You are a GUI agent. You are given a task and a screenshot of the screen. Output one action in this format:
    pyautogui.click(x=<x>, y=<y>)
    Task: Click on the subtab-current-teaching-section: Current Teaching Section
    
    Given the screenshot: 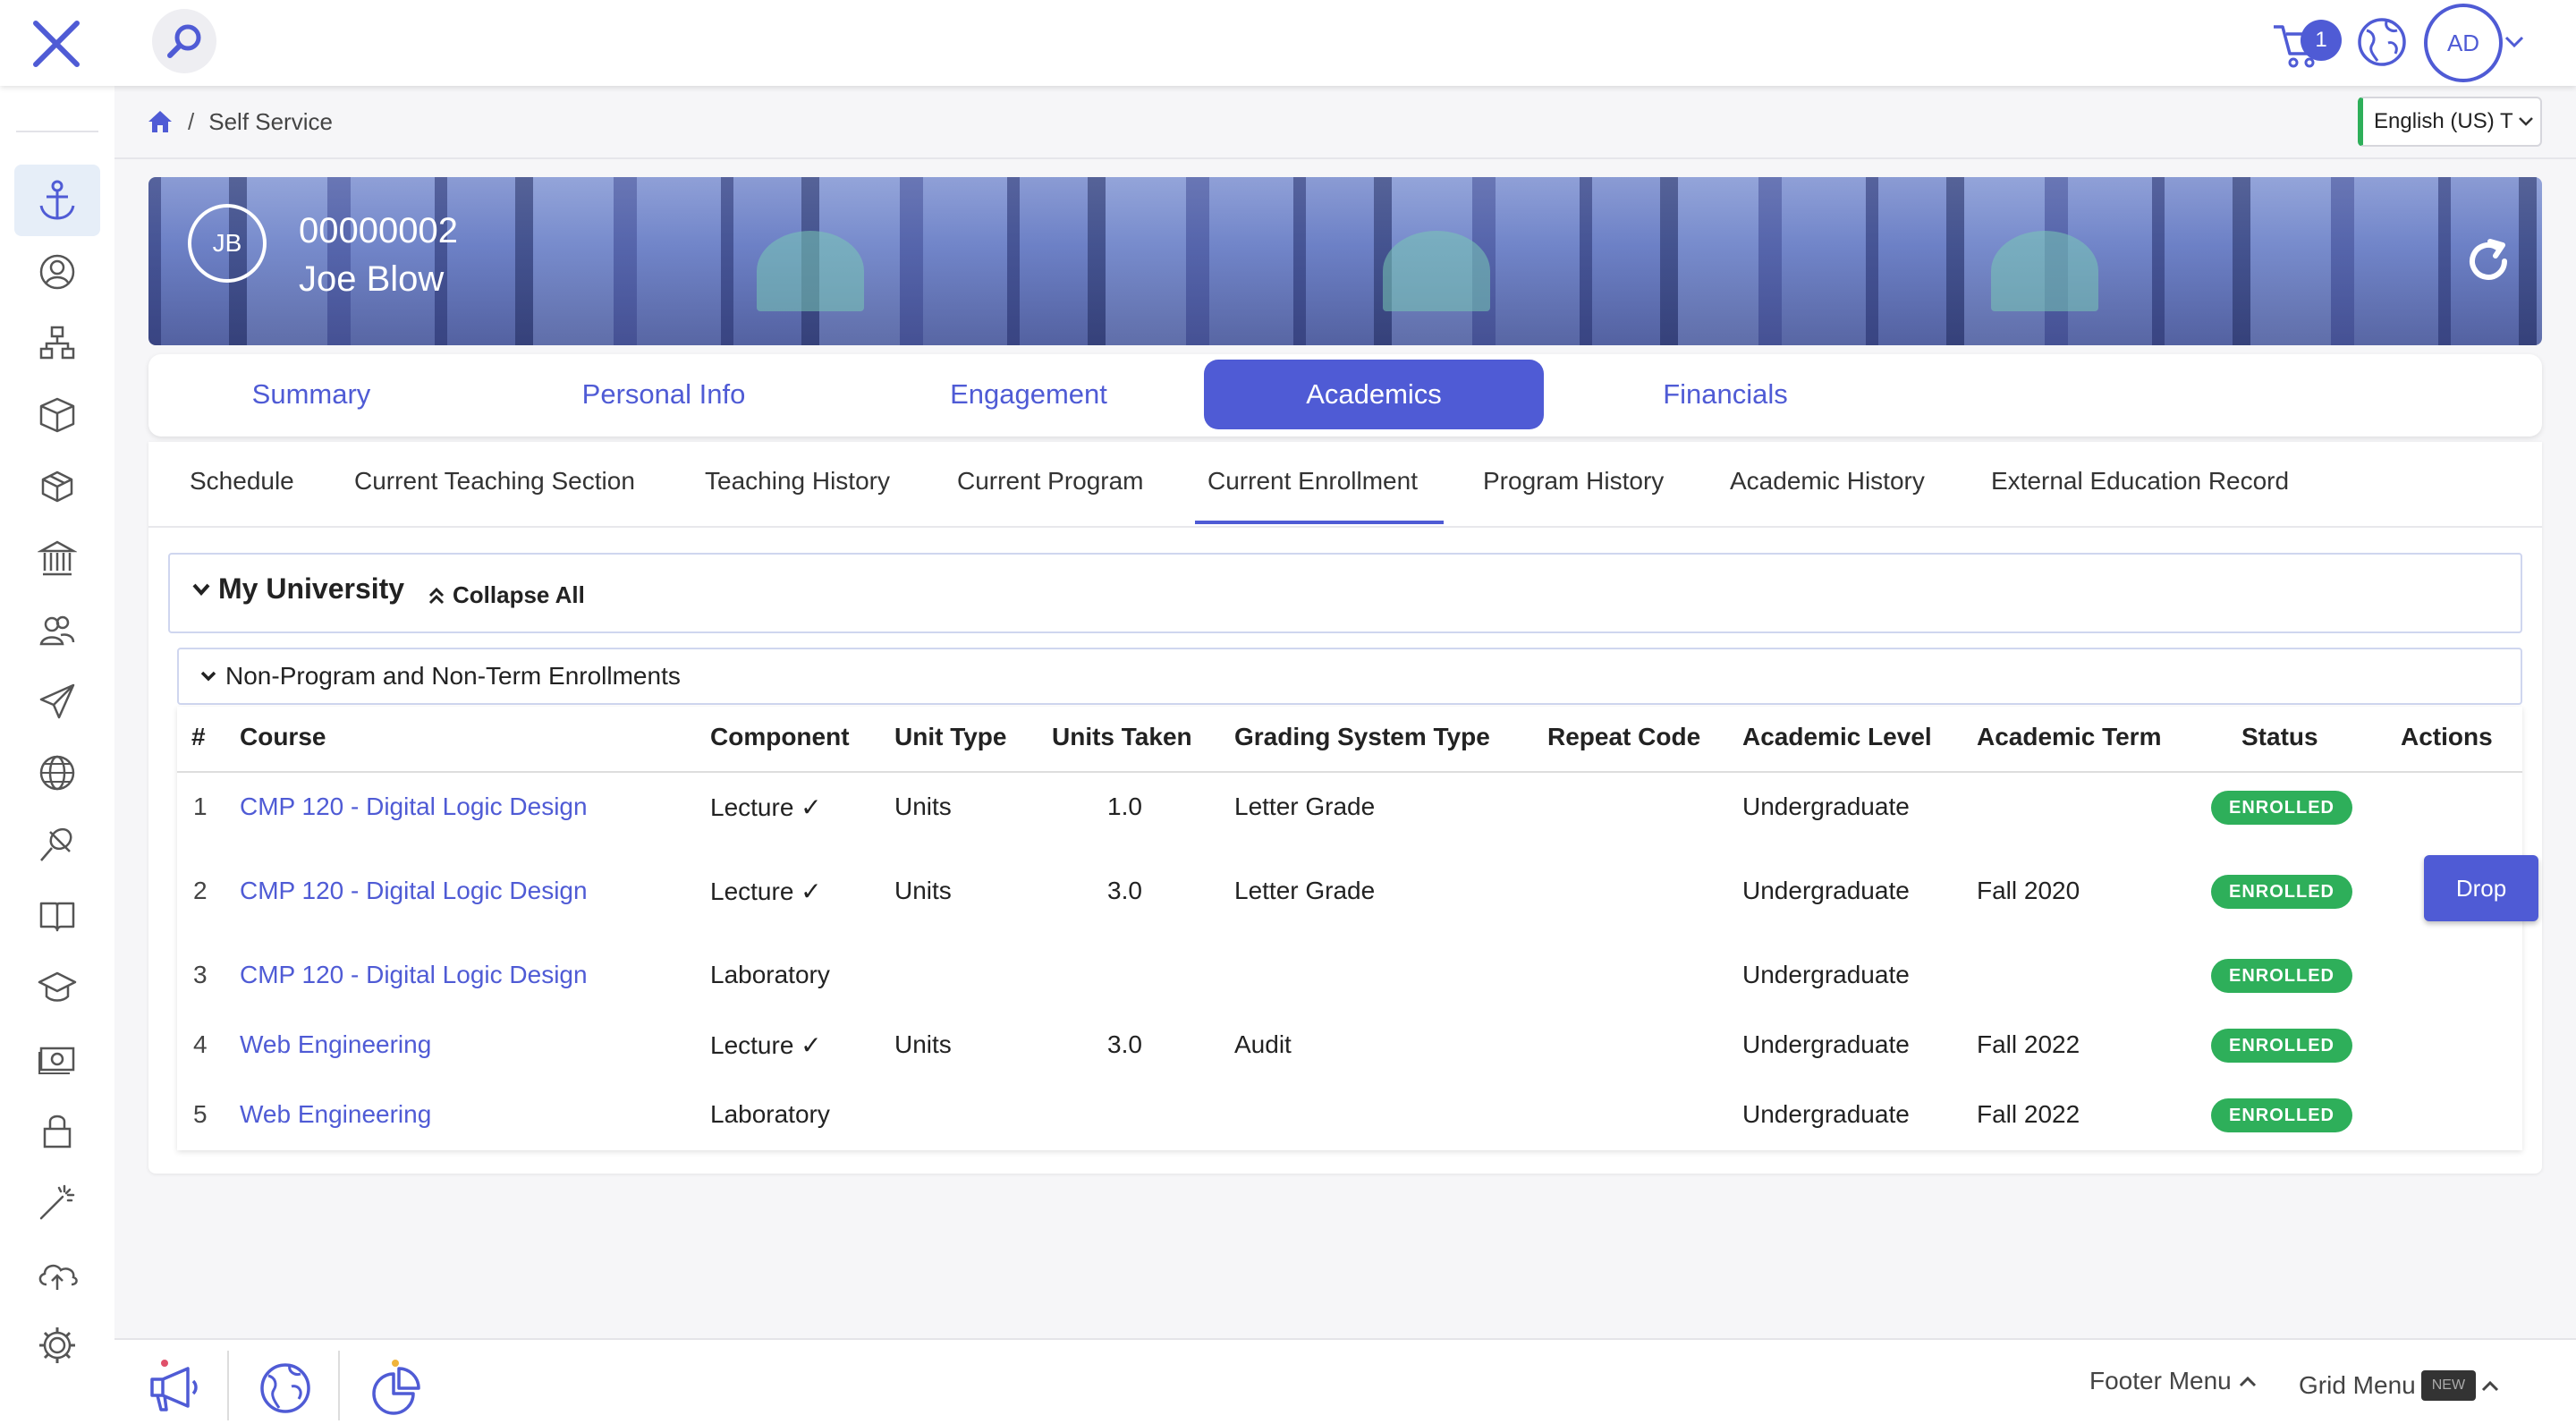 What is the action you would take?
    pyautogui.click(x=494, y=481)
    